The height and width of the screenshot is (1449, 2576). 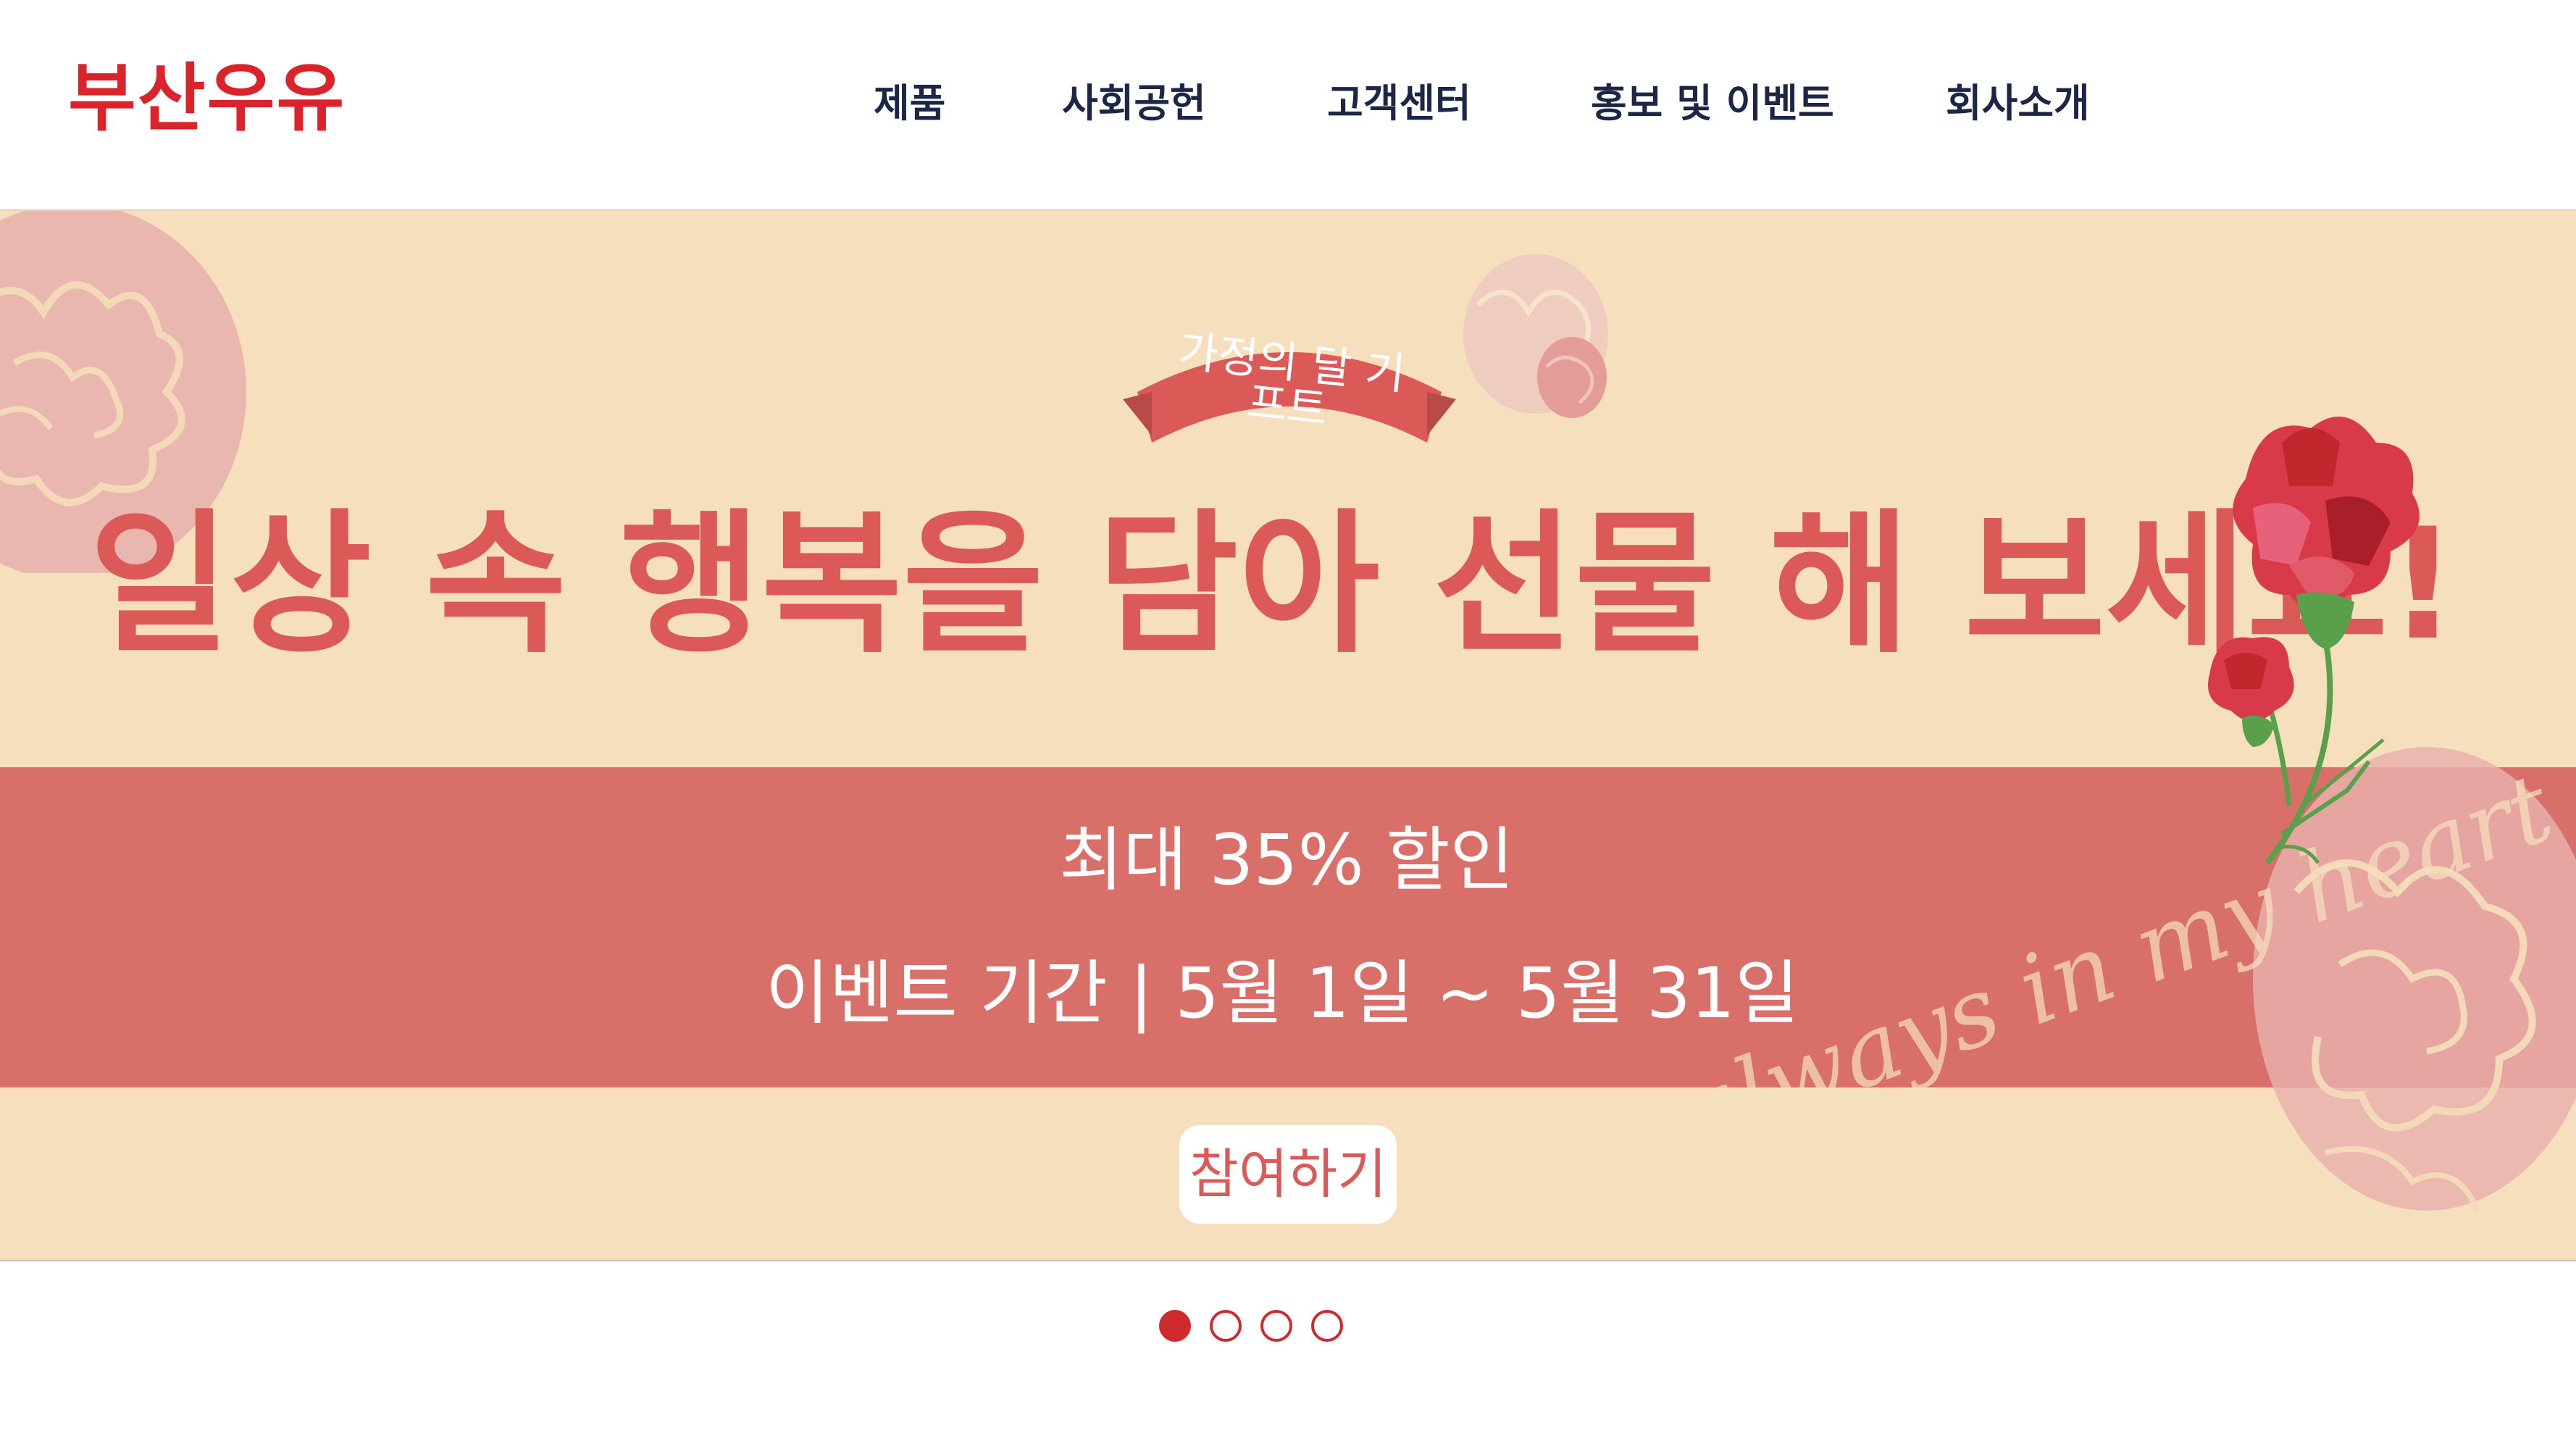 What do you see at coordinates (1535, 336) in the screenshot?
I see `carnation-illustration-top` at bounding box center [1535, 336].